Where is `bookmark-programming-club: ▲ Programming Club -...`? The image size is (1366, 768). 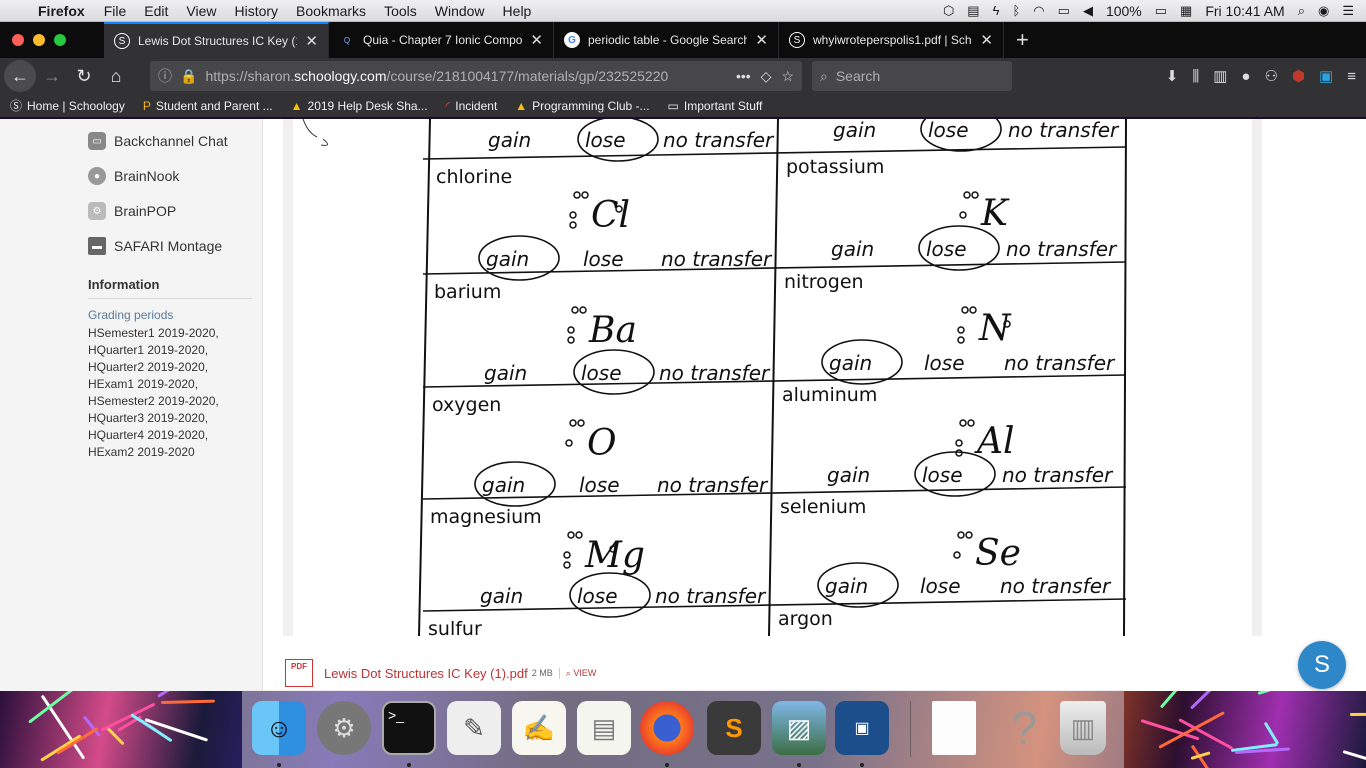 bookmark-programming-club: ▲ Programming Club -... is located at coordinates (581, 106).